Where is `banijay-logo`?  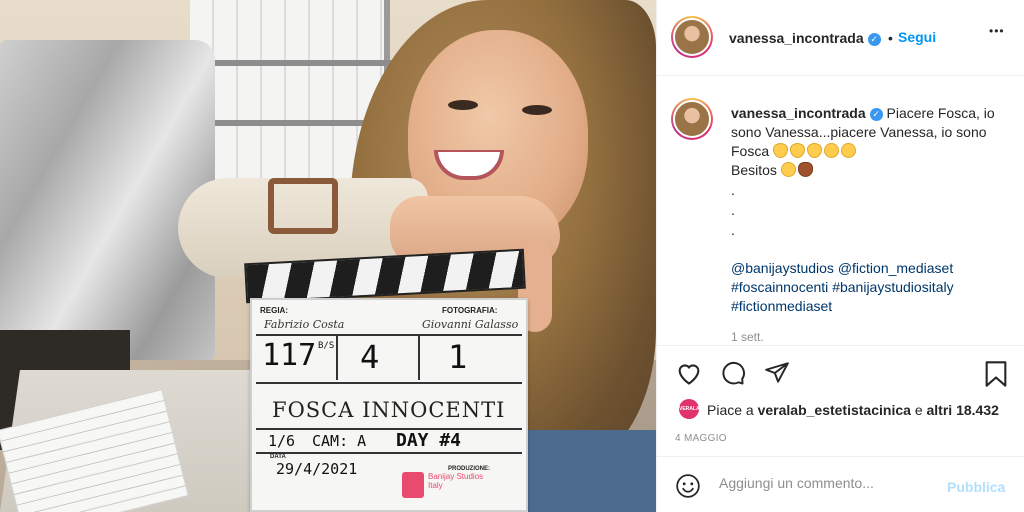
banijay-logo is located at coordinates (413, 485).